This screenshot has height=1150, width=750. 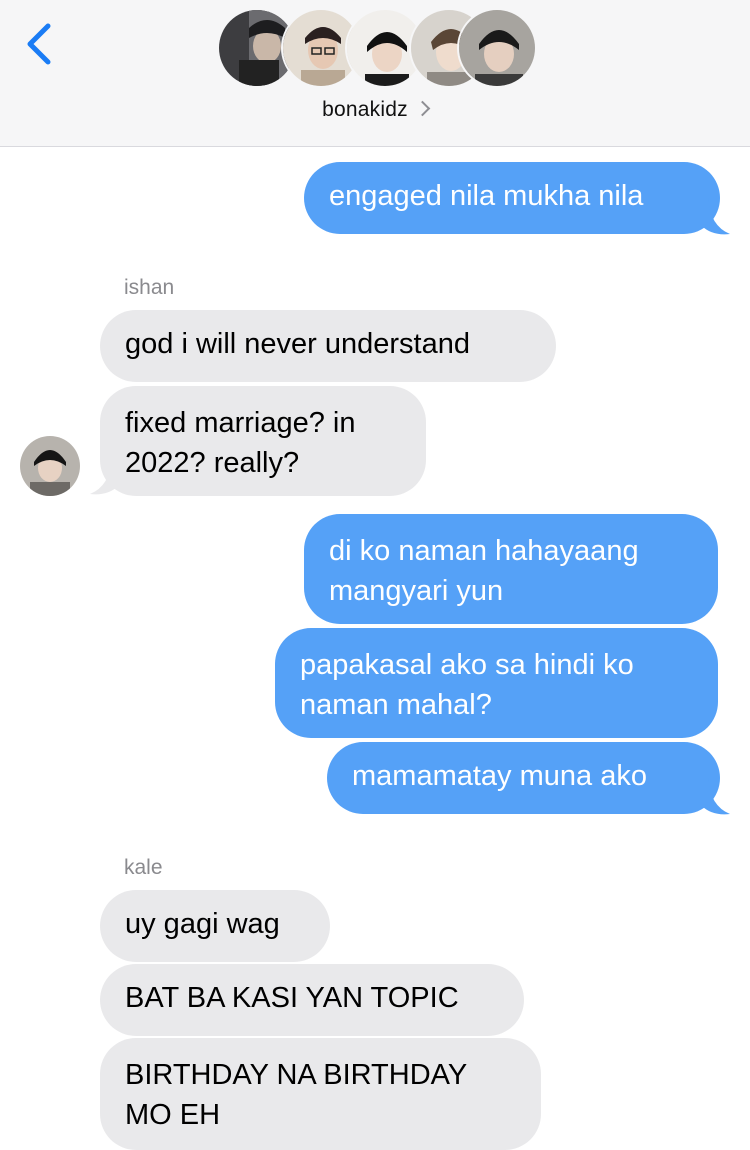 What do you see at coordinates (467, 665) in the screenshot?
I see `message-text-line: papakasal ako sa hindi ko` at bounding box center [467, 665].